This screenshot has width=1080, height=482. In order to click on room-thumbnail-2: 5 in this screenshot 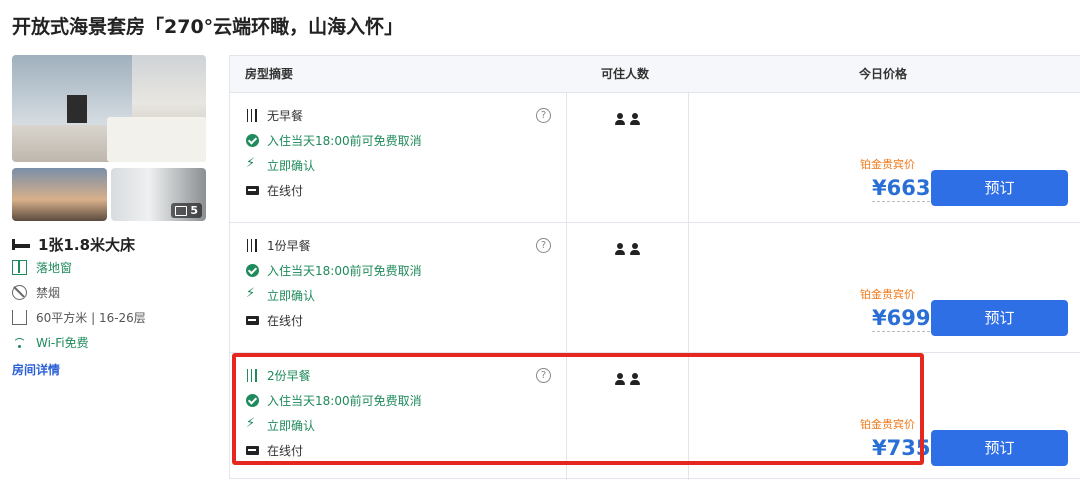, I will do `click(158, 194)`.